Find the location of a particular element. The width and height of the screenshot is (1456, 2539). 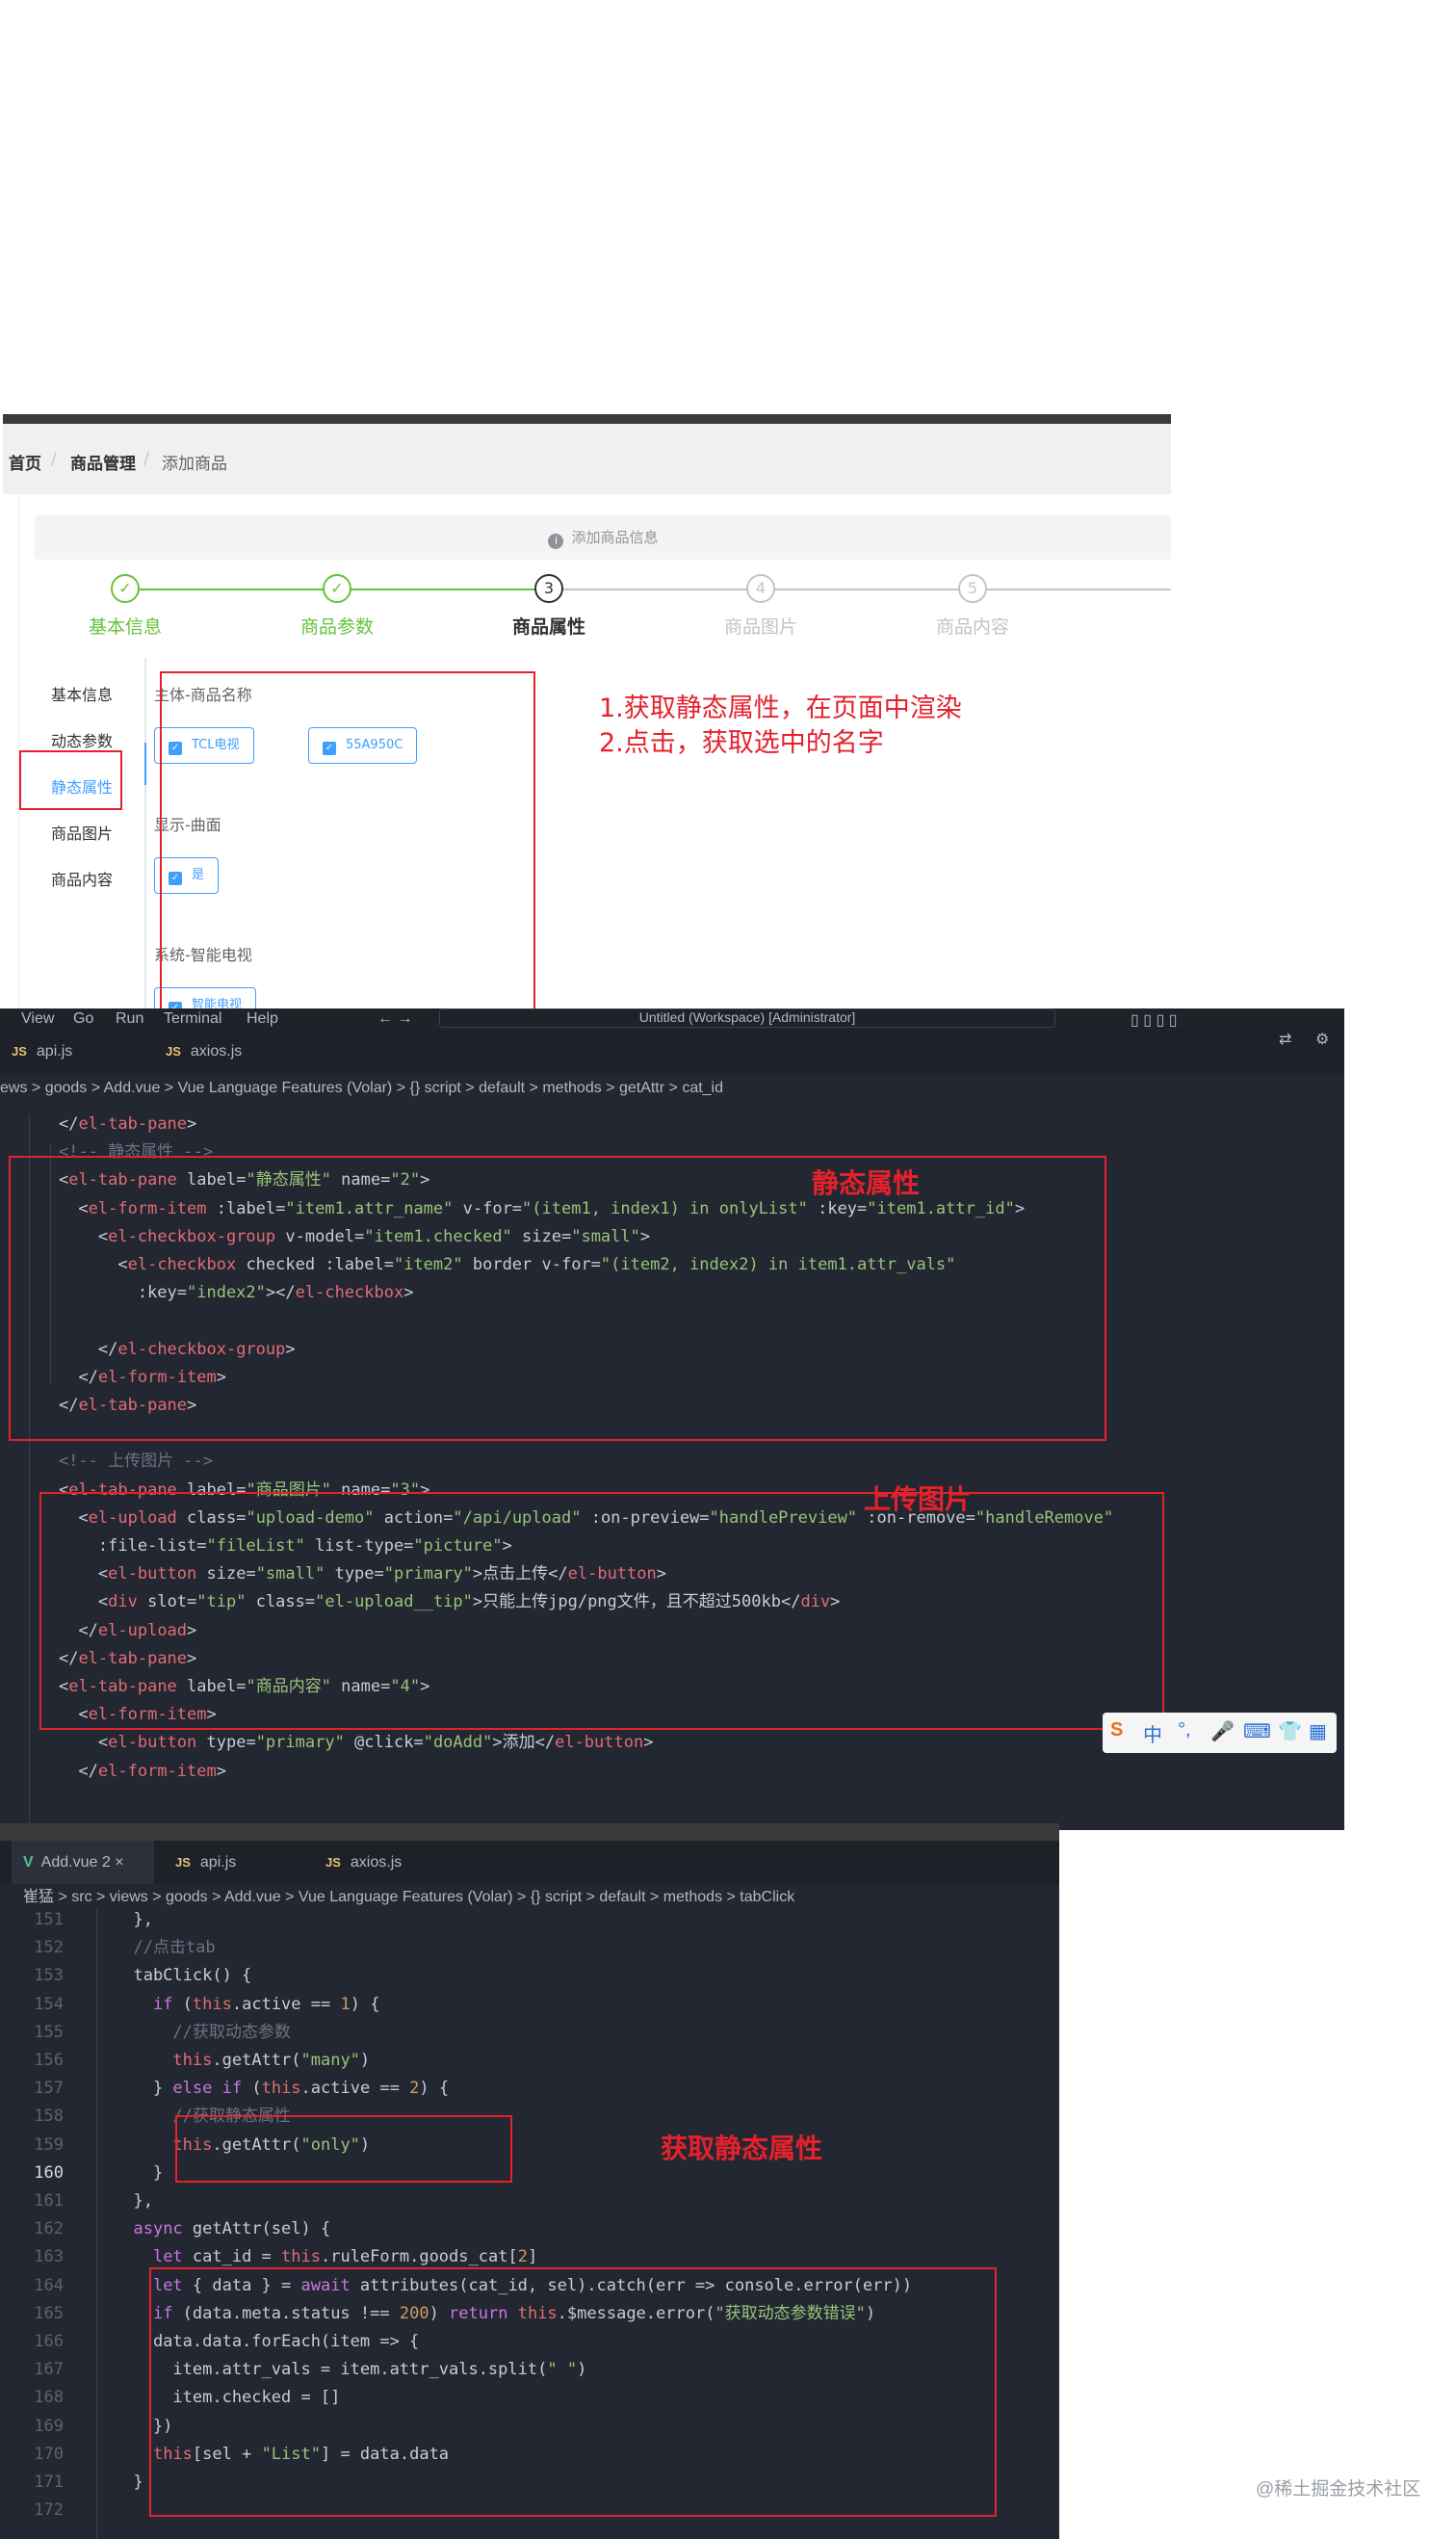

watermark: @稀土掘金技术社区 is located at coordinates (1338, 2490).